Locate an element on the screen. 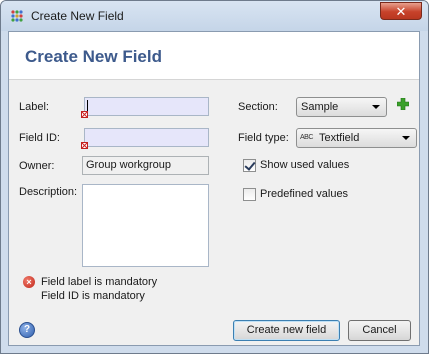 The image size is (429, 354). app-grid-icon is located at coordinates (17, 16).